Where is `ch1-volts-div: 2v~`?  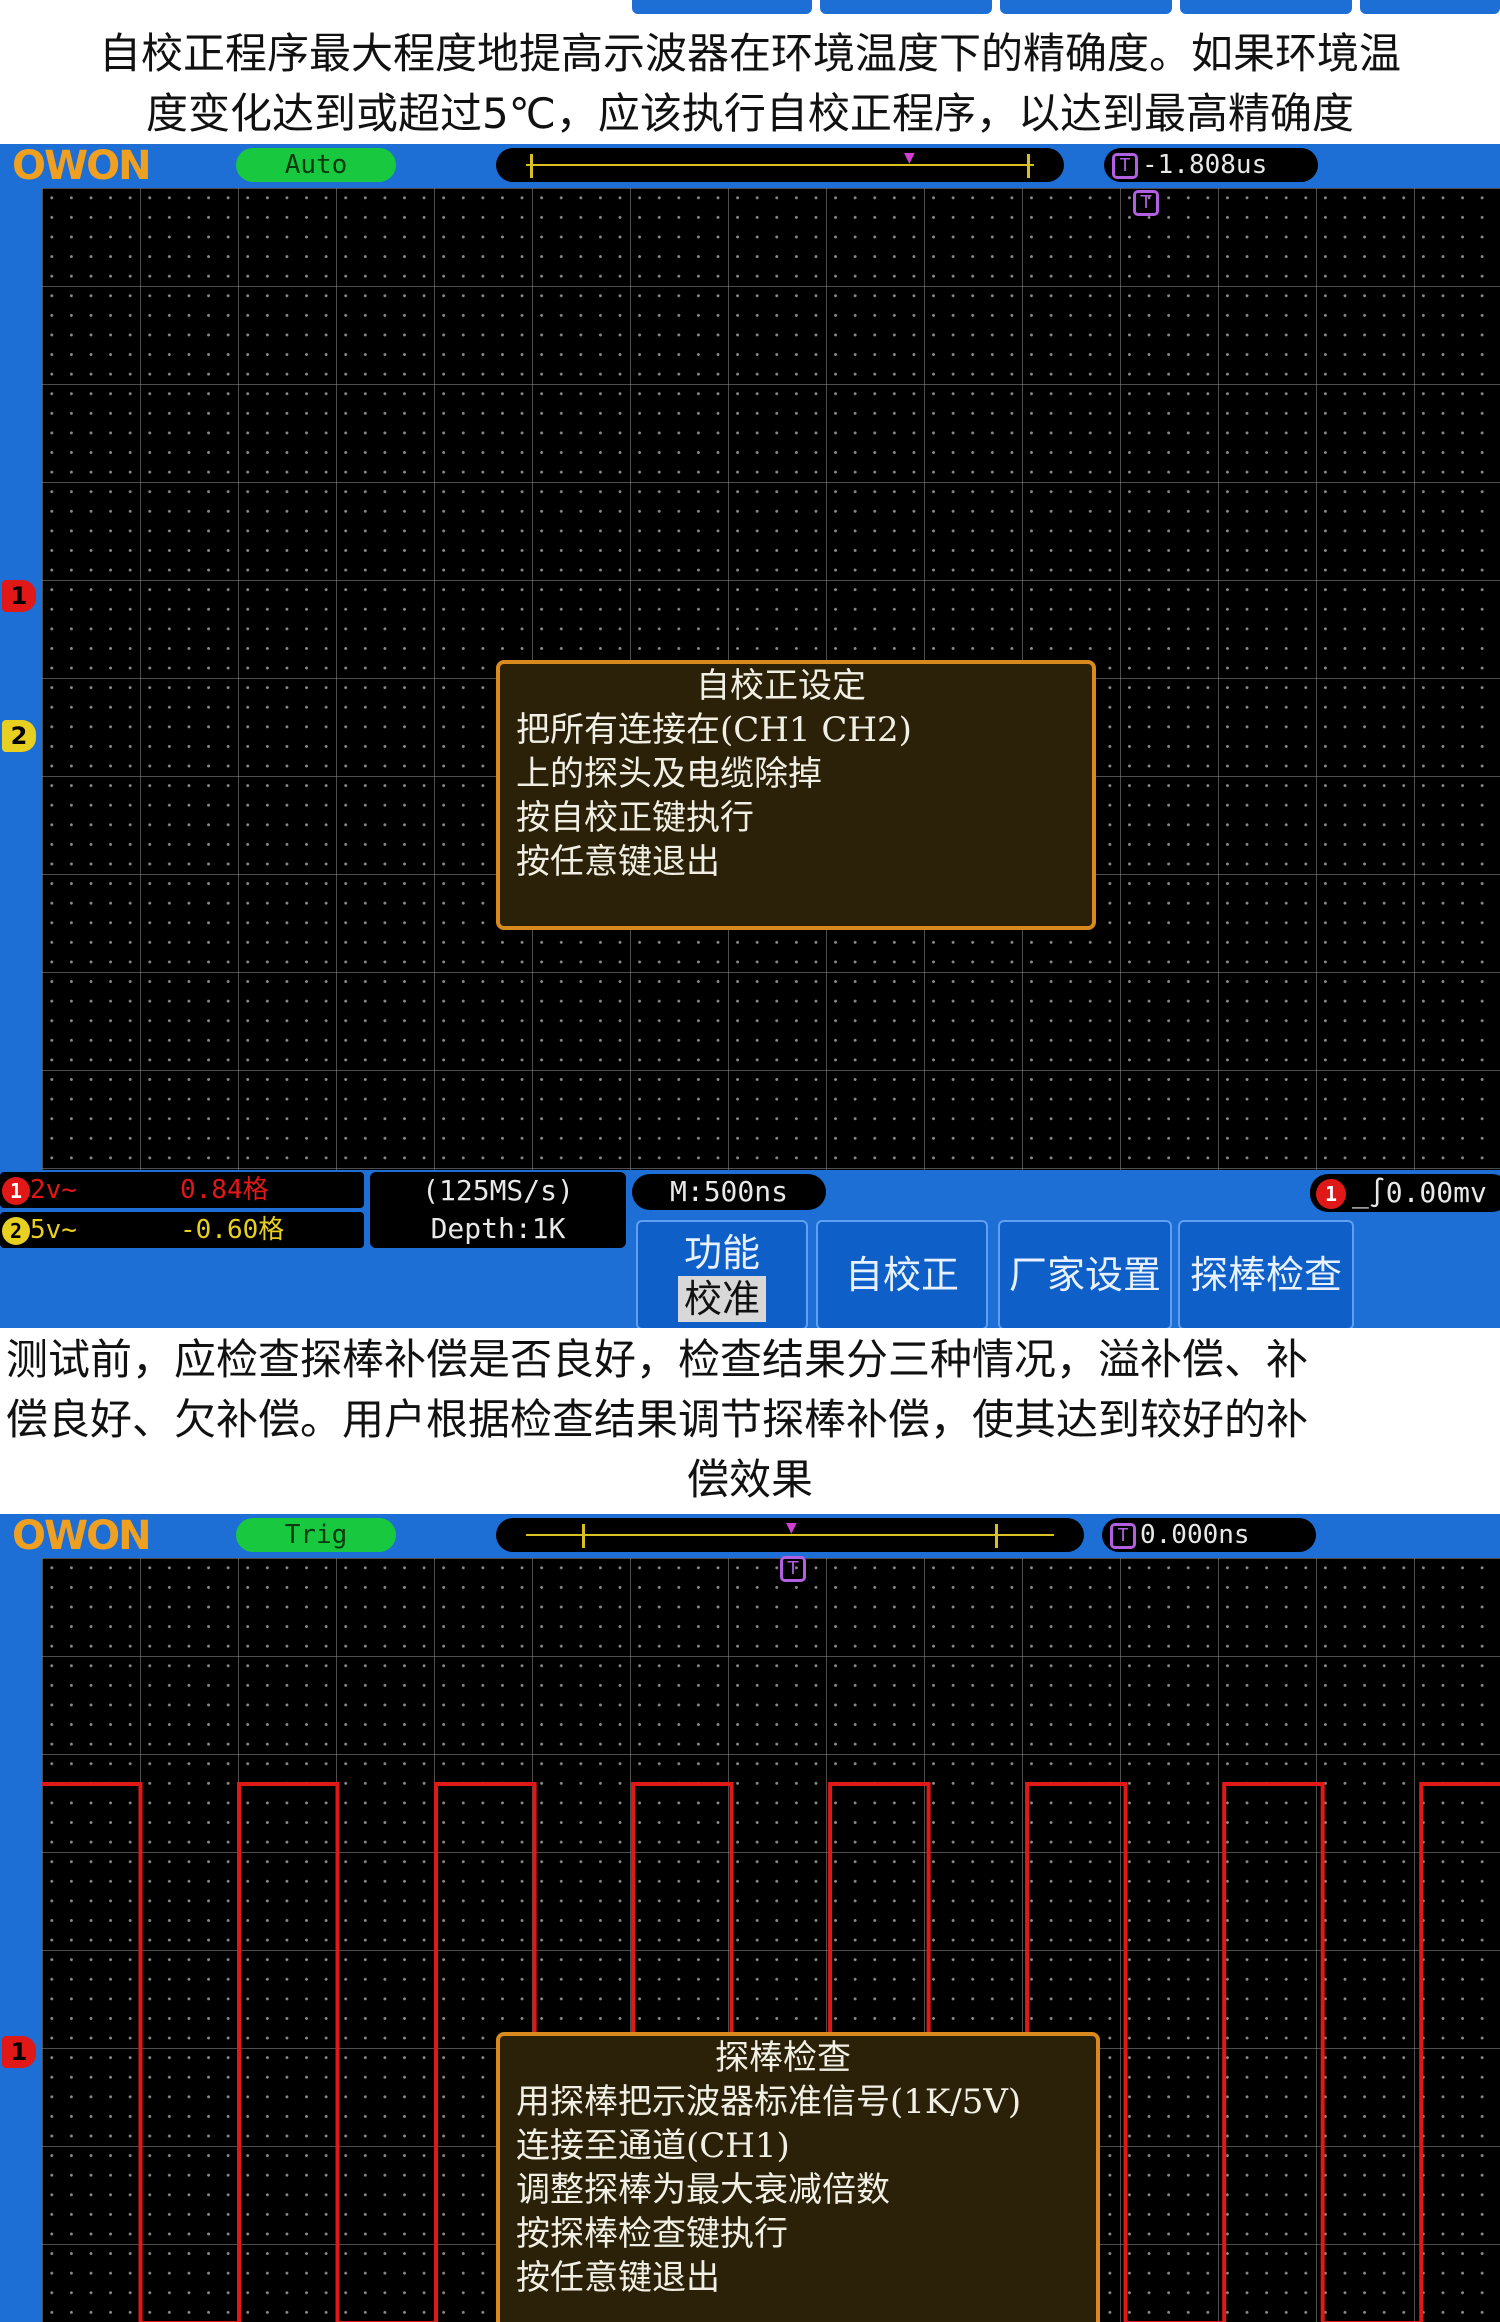 ch1-volts-div: 2v~ is located at coordinates (53, 1190).